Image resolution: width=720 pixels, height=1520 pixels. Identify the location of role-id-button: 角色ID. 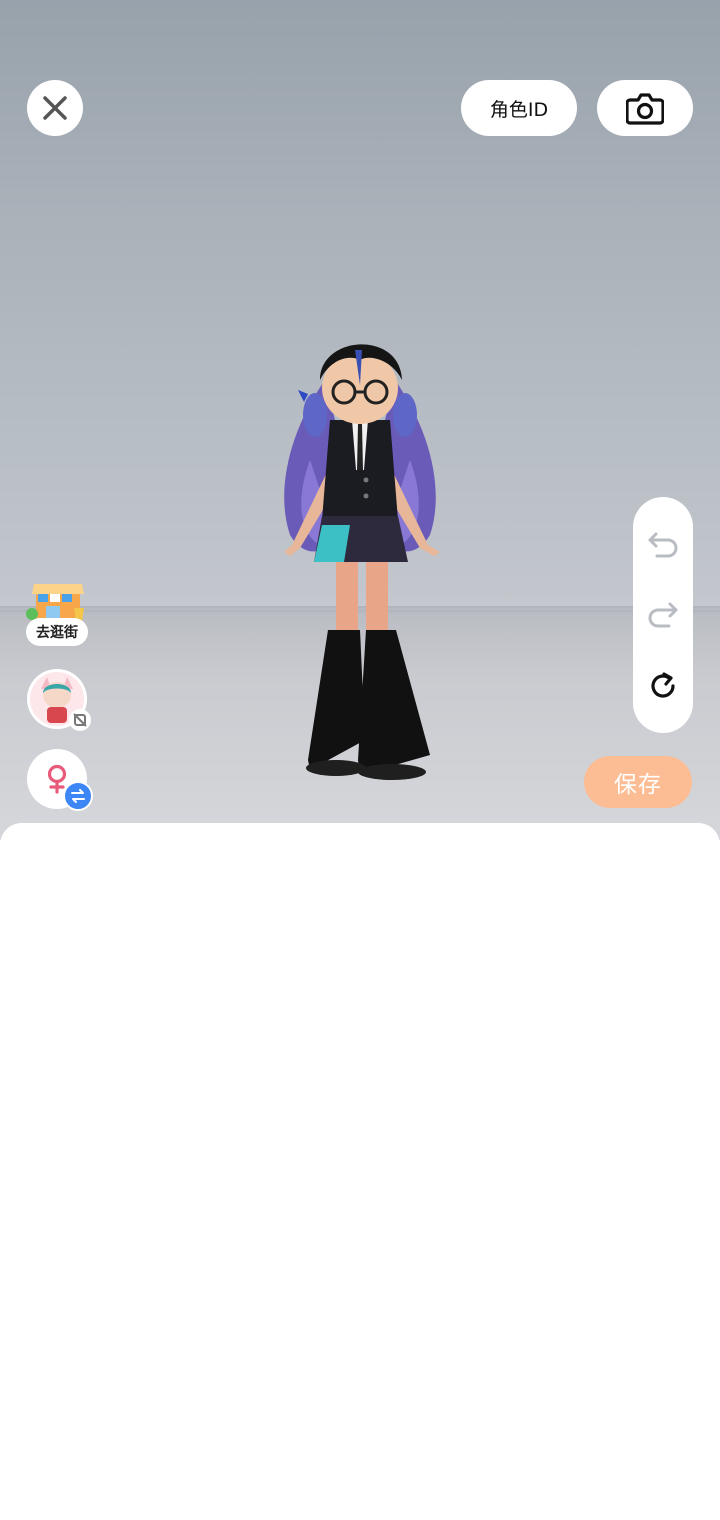
(519, 108).